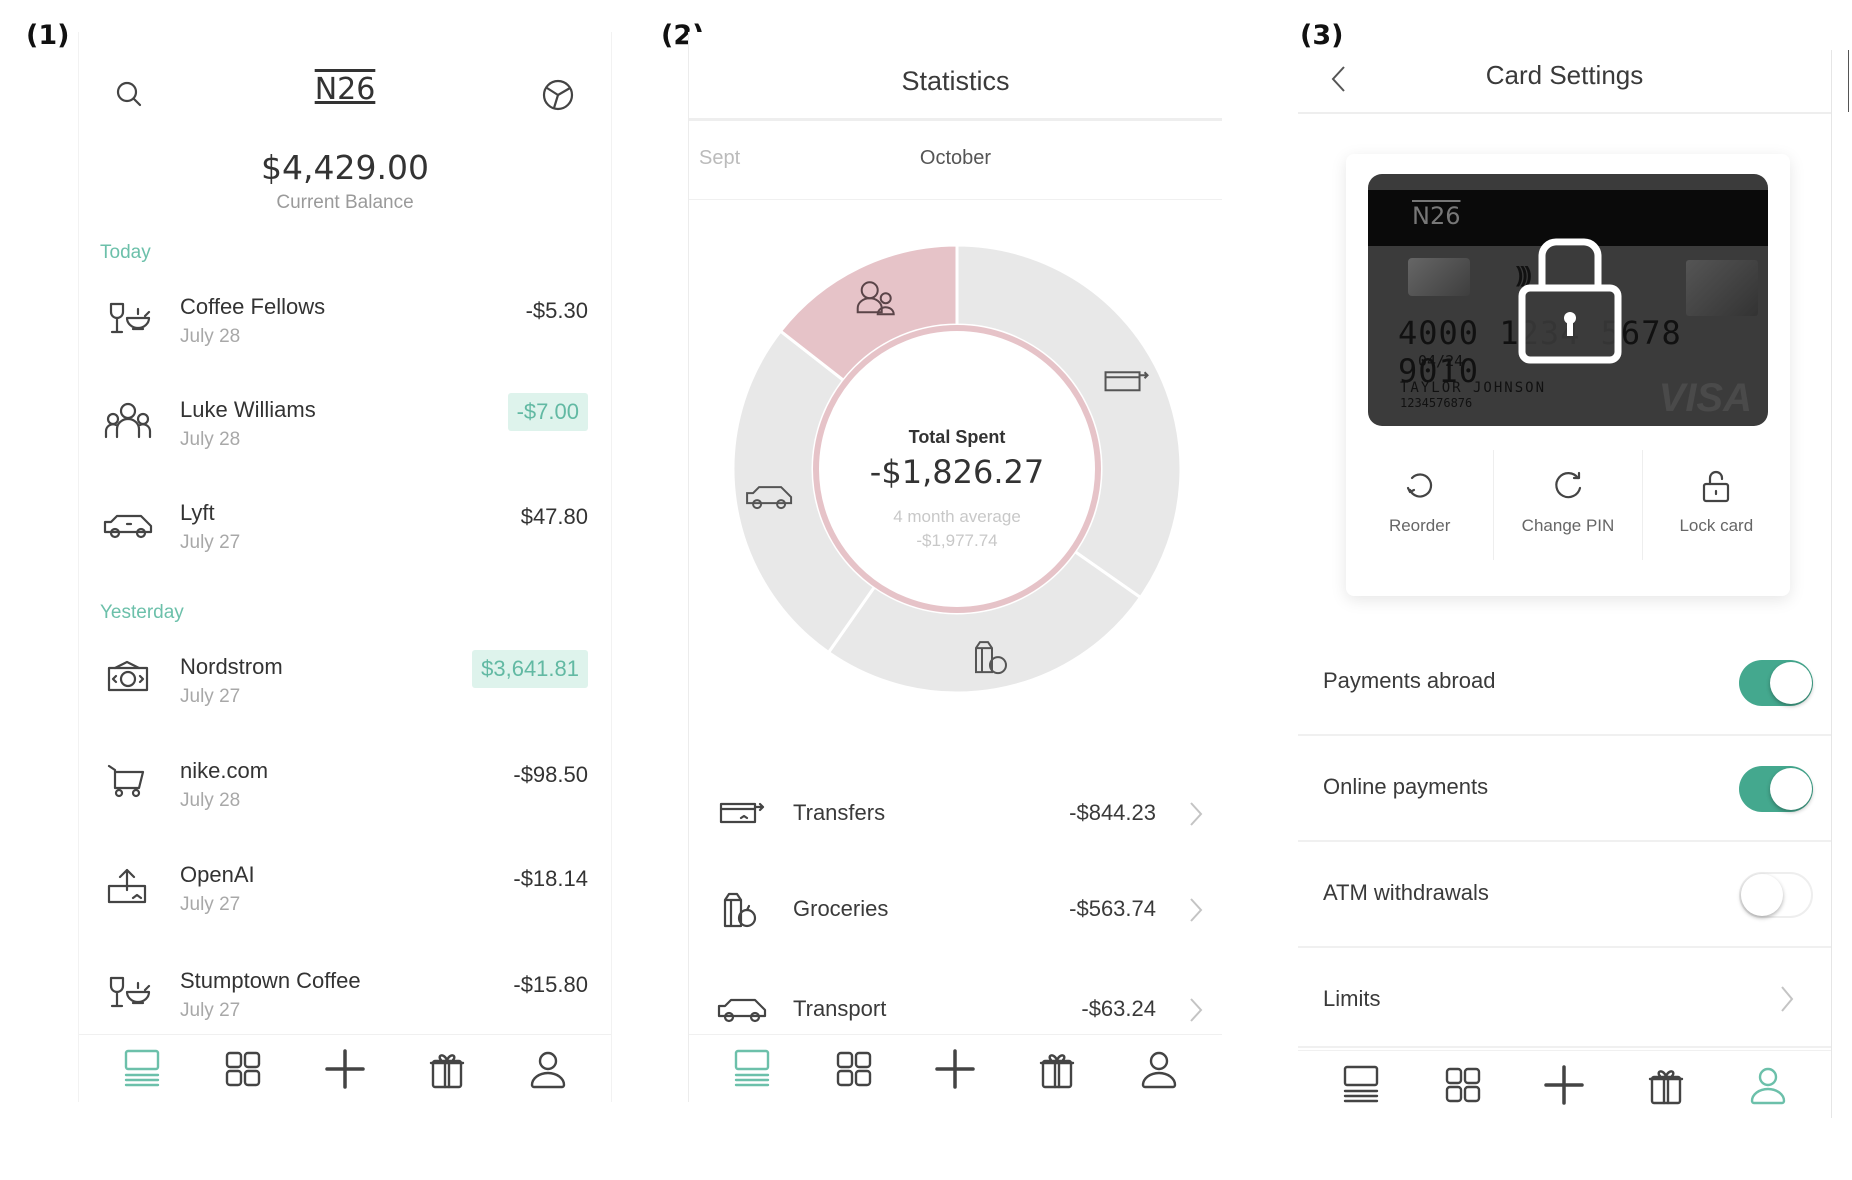 This screenshot has width=1852, height=1180. Describe the element at coordinates (345, 127) in the screenshot. I see `home-header: N26 $4,429.00 Current Balance` at that location.